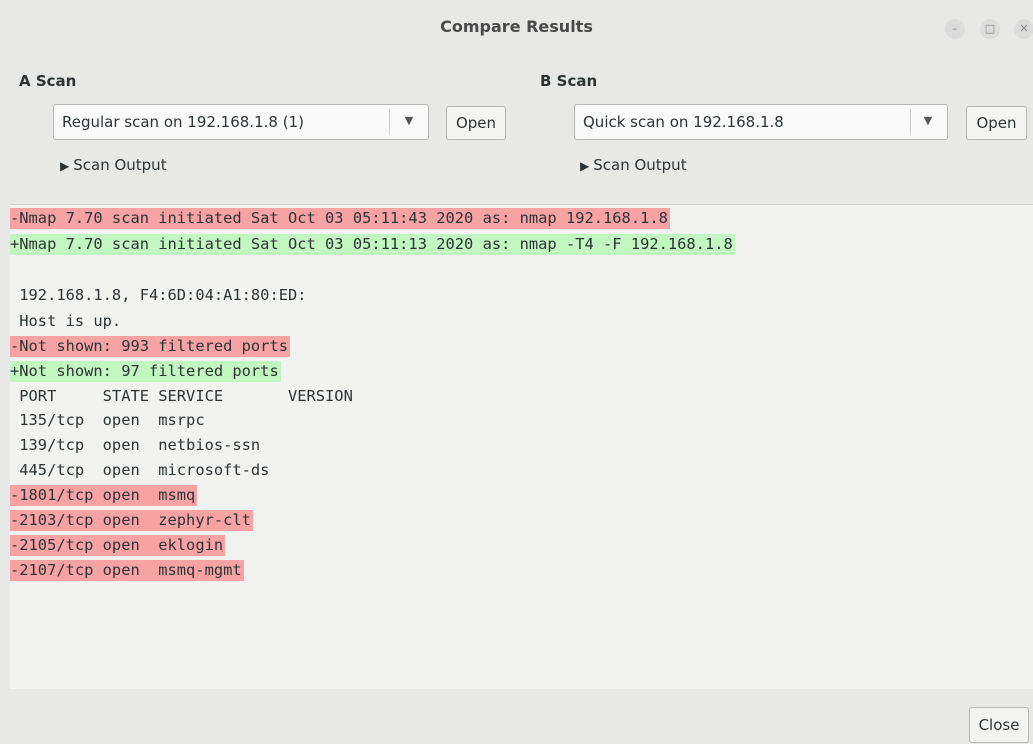  What do you see at coordinates (107, 420) in the screenshot?
I see `diff-line: 135/tcp open msrpc` at bounding box center [107, 420].